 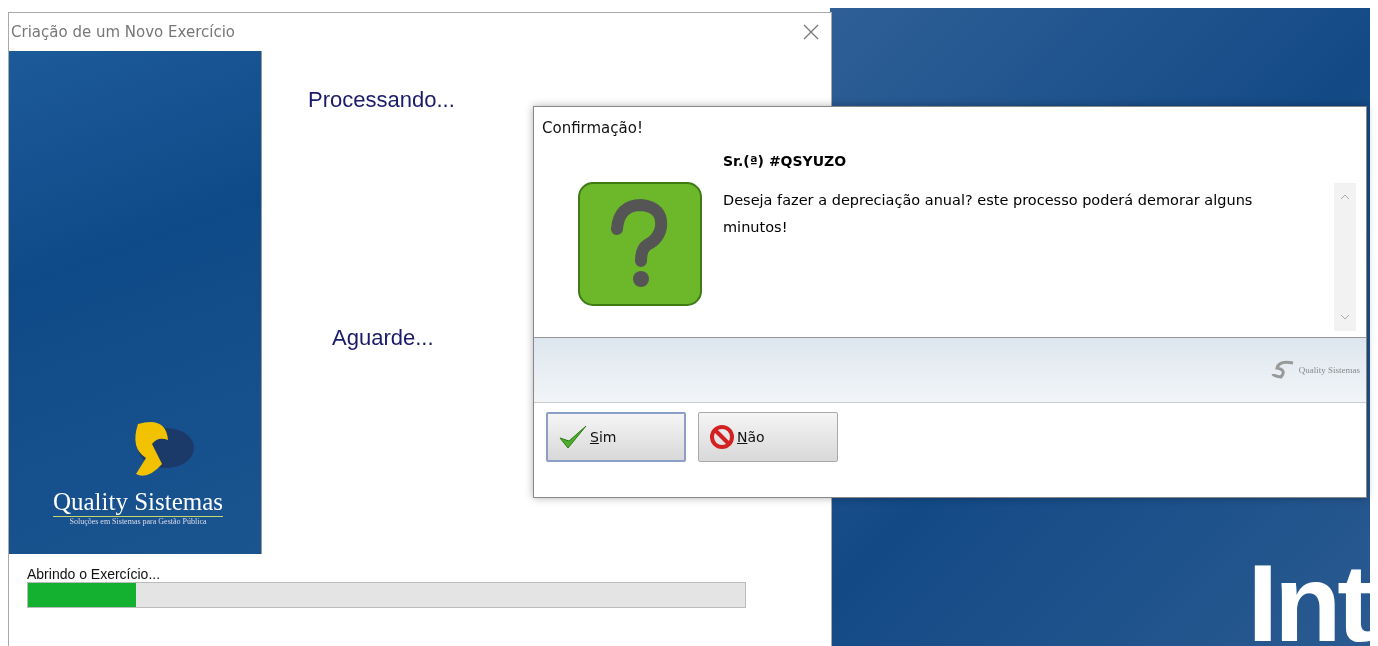 I want to click on scroll-up-icon, so click(x=1345, y=197).